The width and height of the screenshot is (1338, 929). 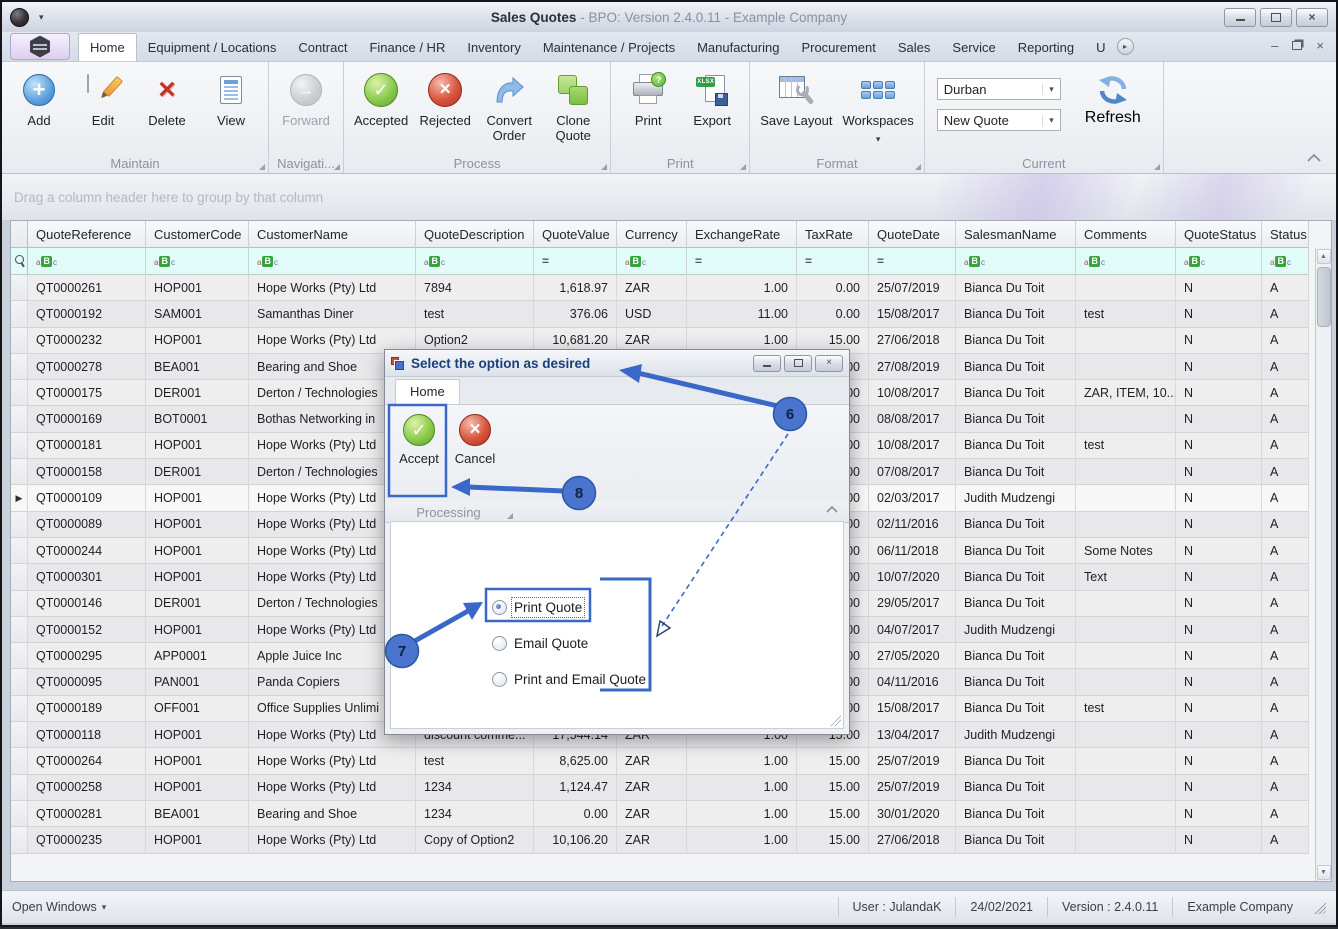 I want to click on quick-access-caret-icon: ▾, so click(x=41, y=17).